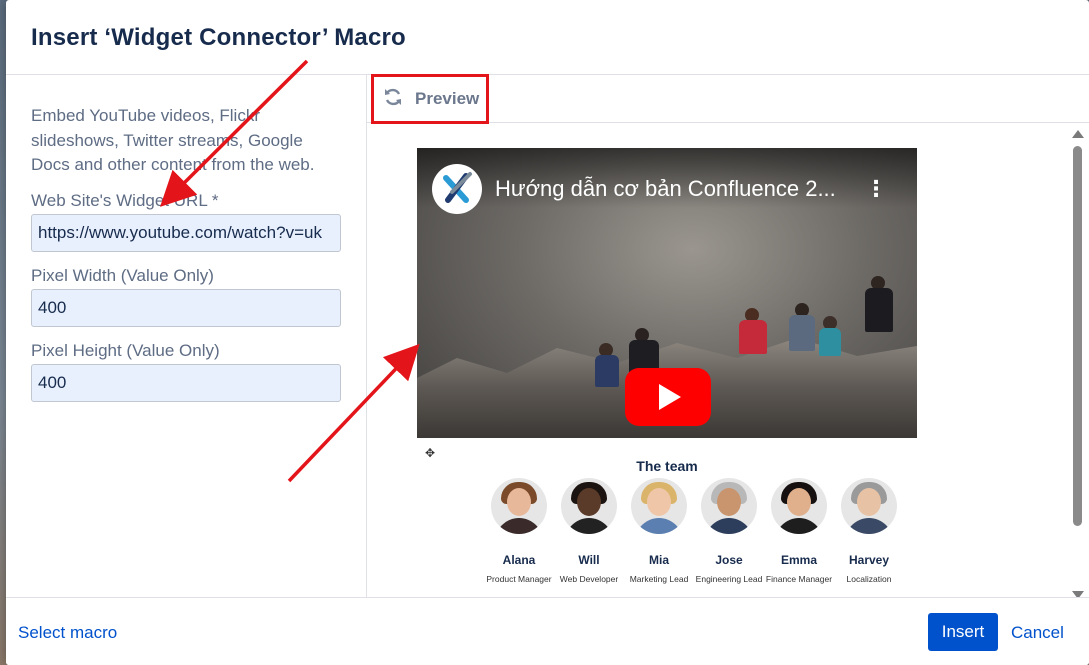 The width and height of the screenshot is (1089, 665). I want to click on cancel-button: Cancel, so click(1037, 633).